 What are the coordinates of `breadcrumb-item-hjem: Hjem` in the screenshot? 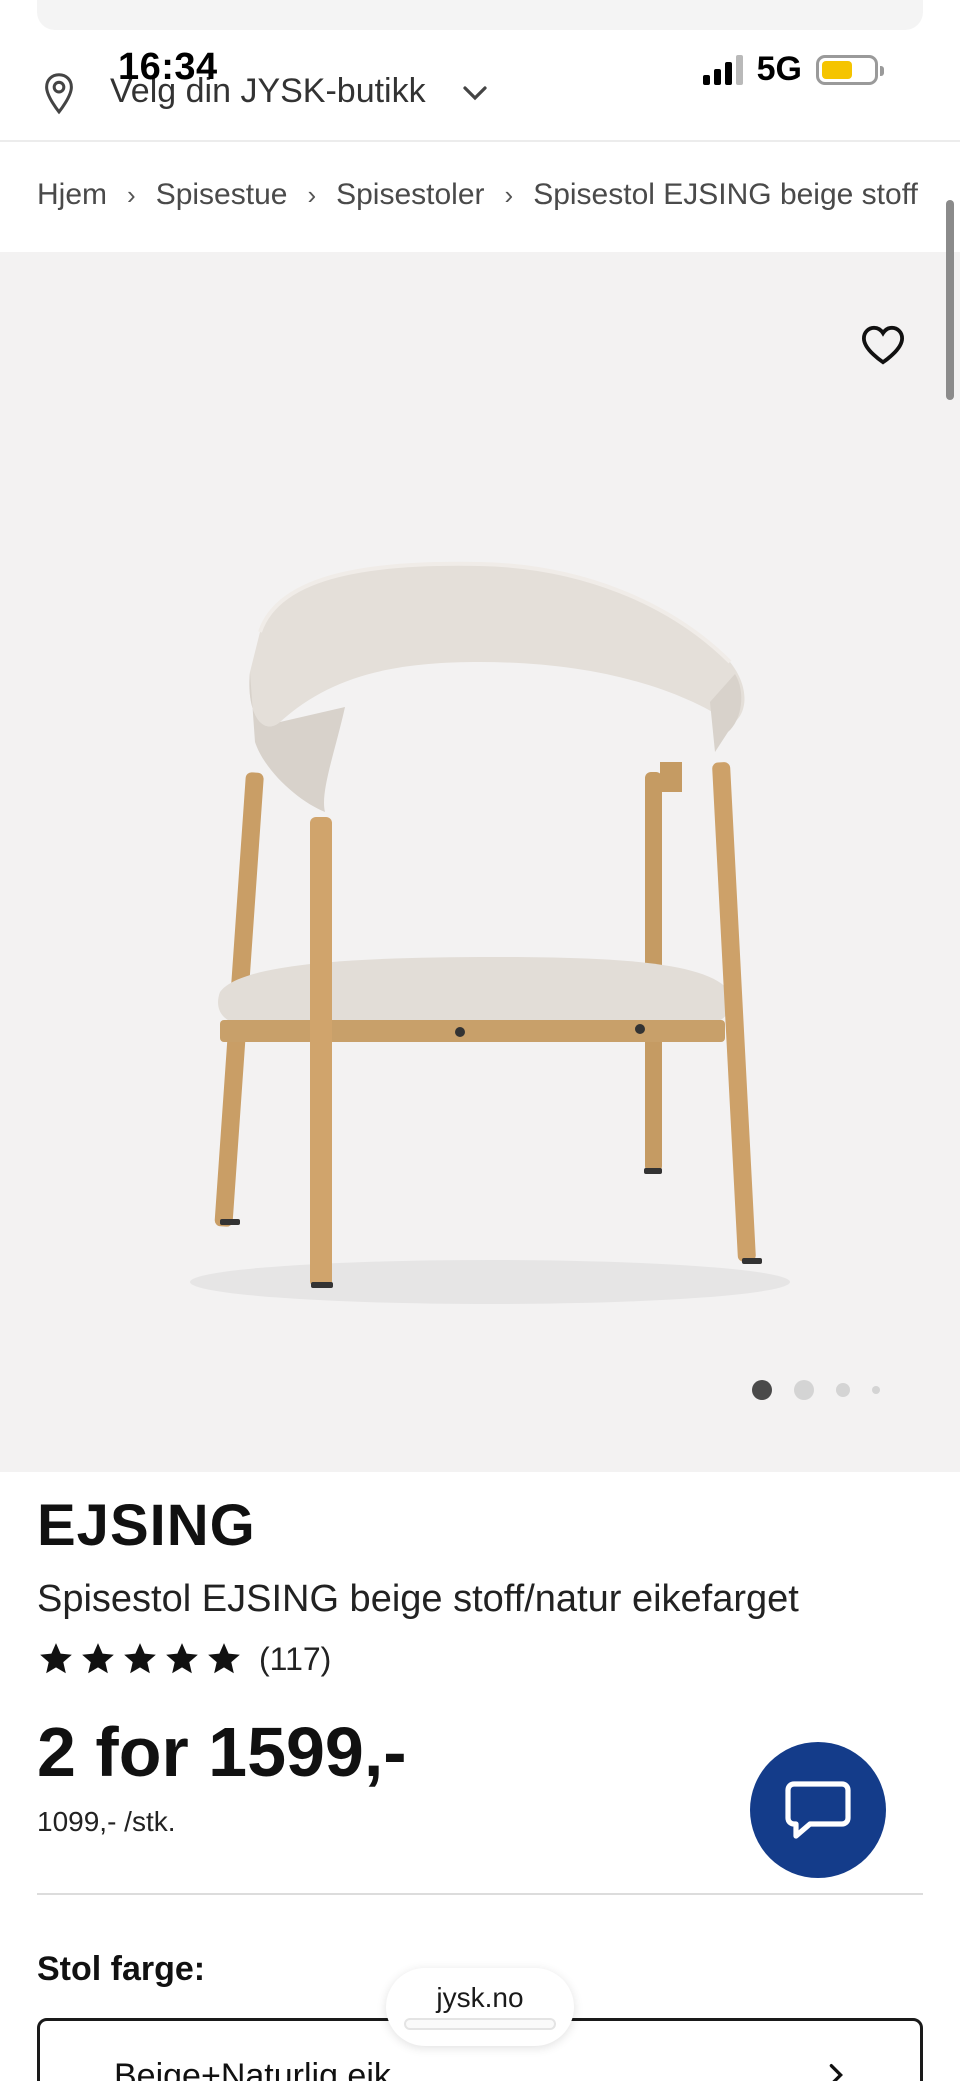 It's located at (72, 195).